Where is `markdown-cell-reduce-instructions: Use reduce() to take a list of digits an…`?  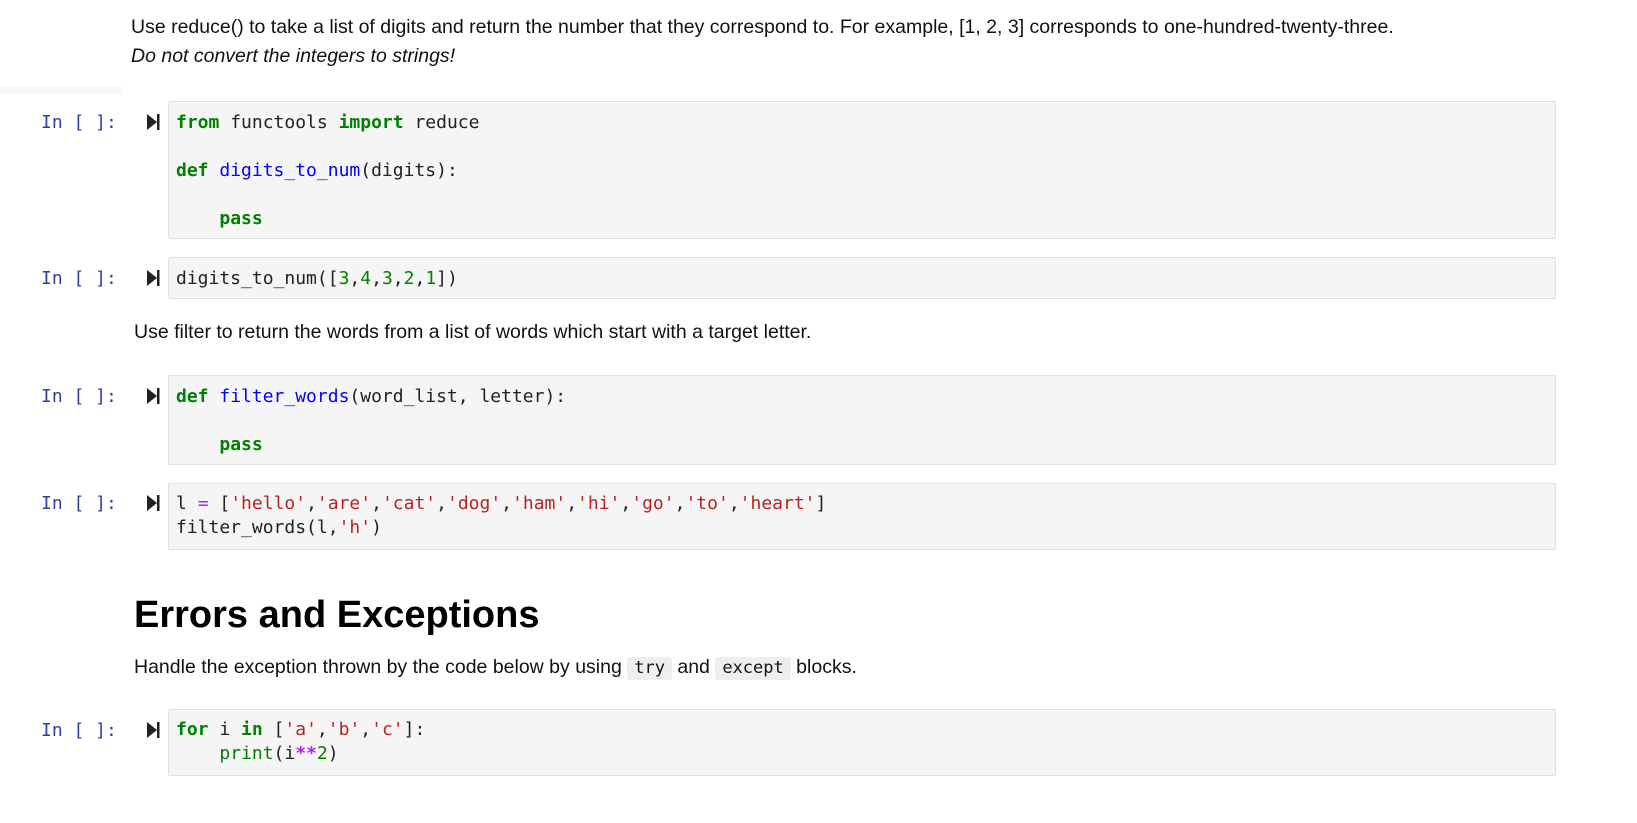
markdown-cell-reduce-instructions: Use reduce() to take a list of digits an… is located at coordinates (762, 42).